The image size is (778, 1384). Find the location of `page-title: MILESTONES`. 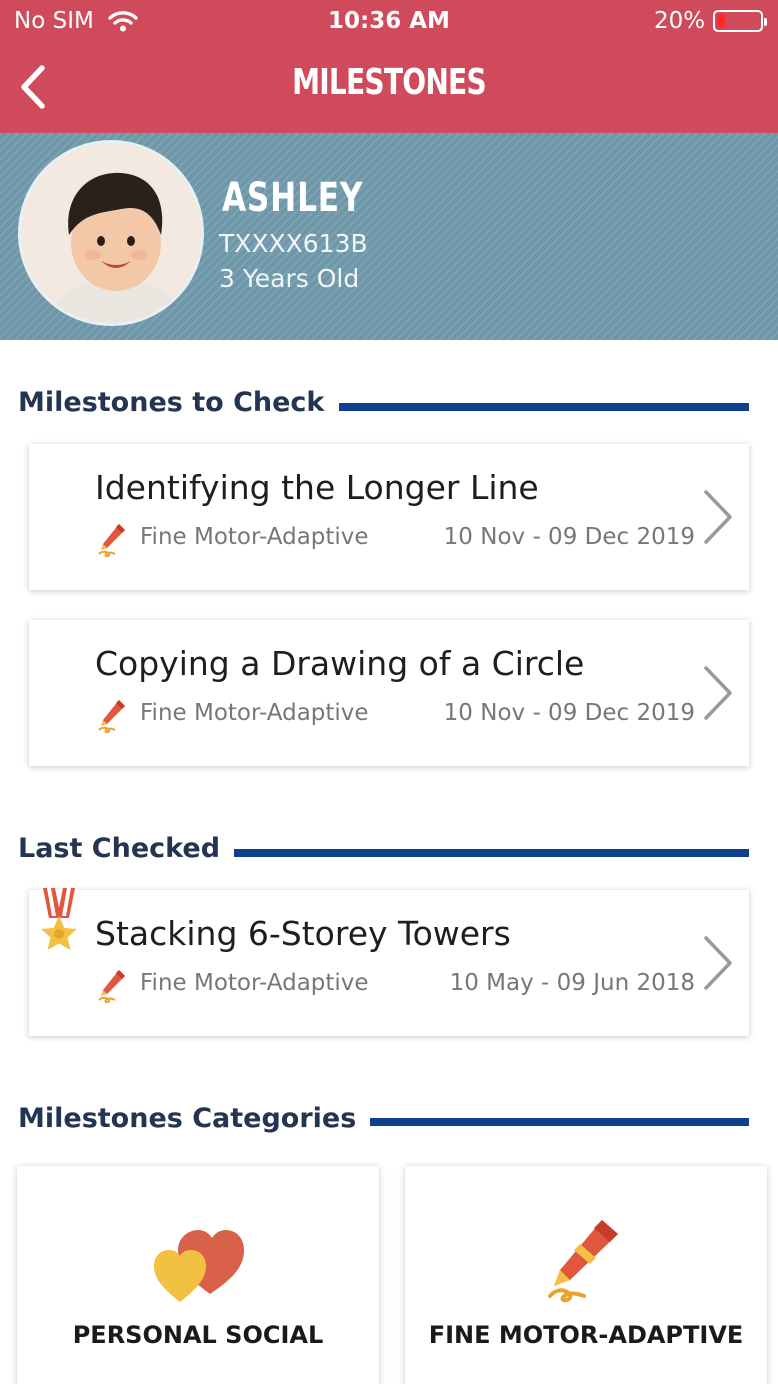

page-title: MILESTONES is located at coordinates (389, 82).